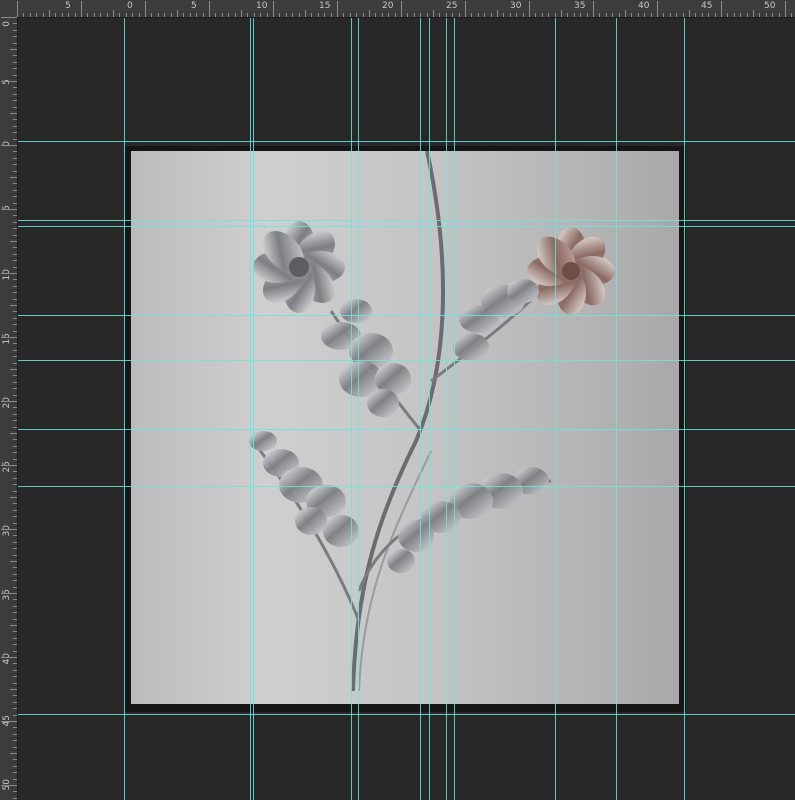 The height and width of the screenshot is (800, 795). Describe the element at coordinates (9, 408) in the screenshot. I see `vertical-ruler: 0 5 0 5 10 15 20 25 30 35 40 45 50` at that location.